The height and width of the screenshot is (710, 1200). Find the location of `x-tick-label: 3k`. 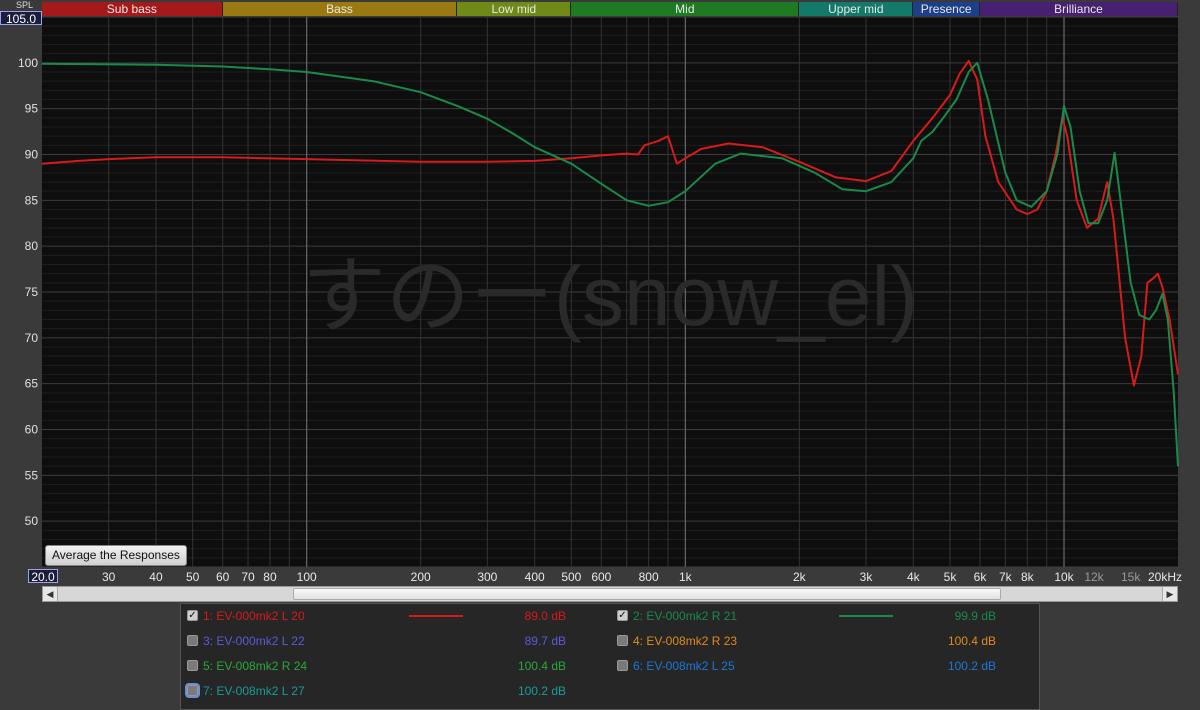

x-tick-label: 3k is located at coordinates (867, 577).